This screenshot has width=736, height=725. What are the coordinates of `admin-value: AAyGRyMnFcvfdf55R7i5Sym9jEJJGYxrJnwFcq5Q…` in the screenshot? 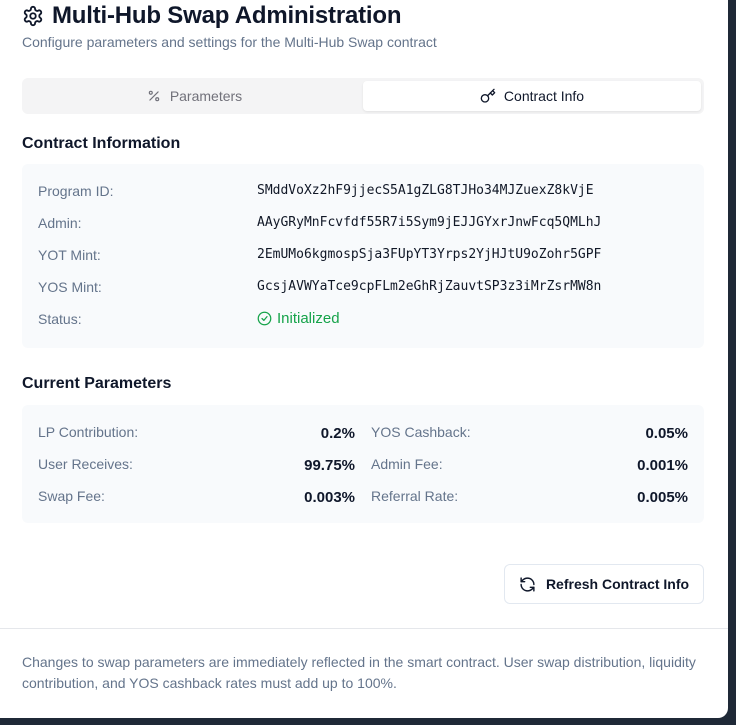 It's located at (429, 222).